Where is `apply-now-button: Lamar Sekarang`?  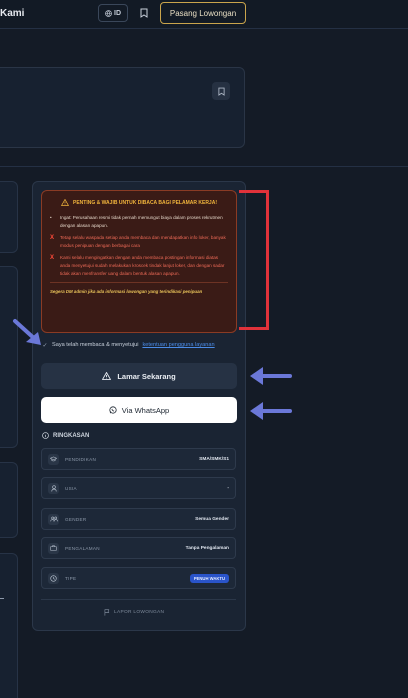 apply-now-button: Lamar Sekarang is located at coordinates (139, 376).